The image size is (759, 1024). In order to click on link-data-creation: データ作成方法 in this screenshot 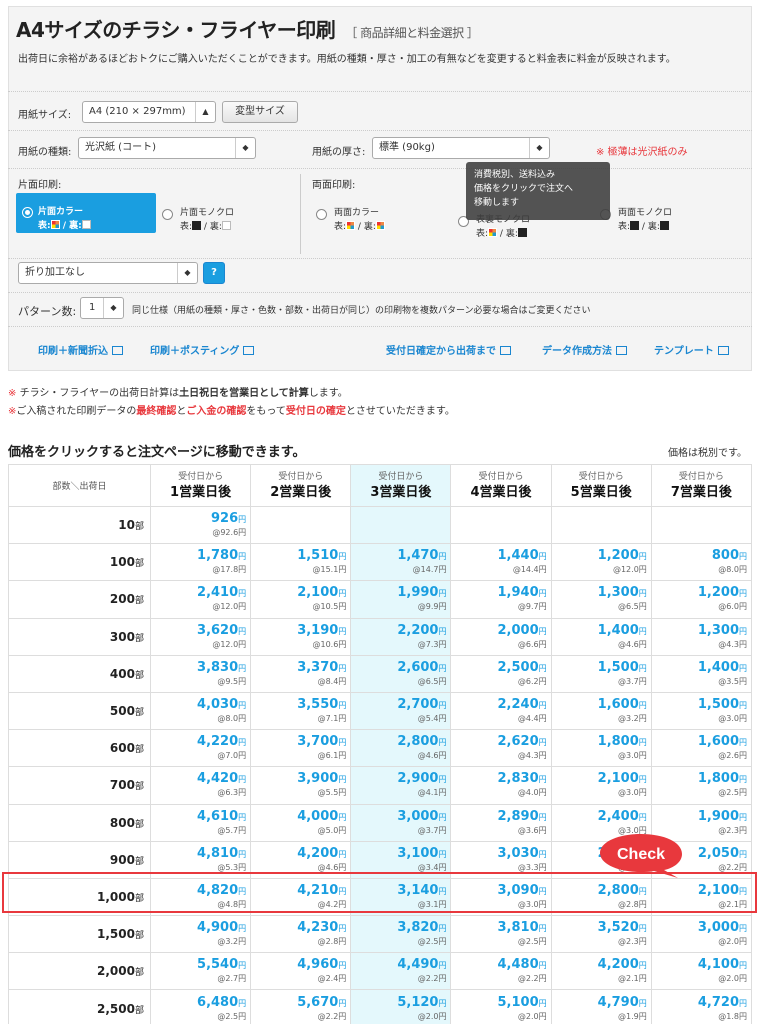, I will do `click(584, 349)`.